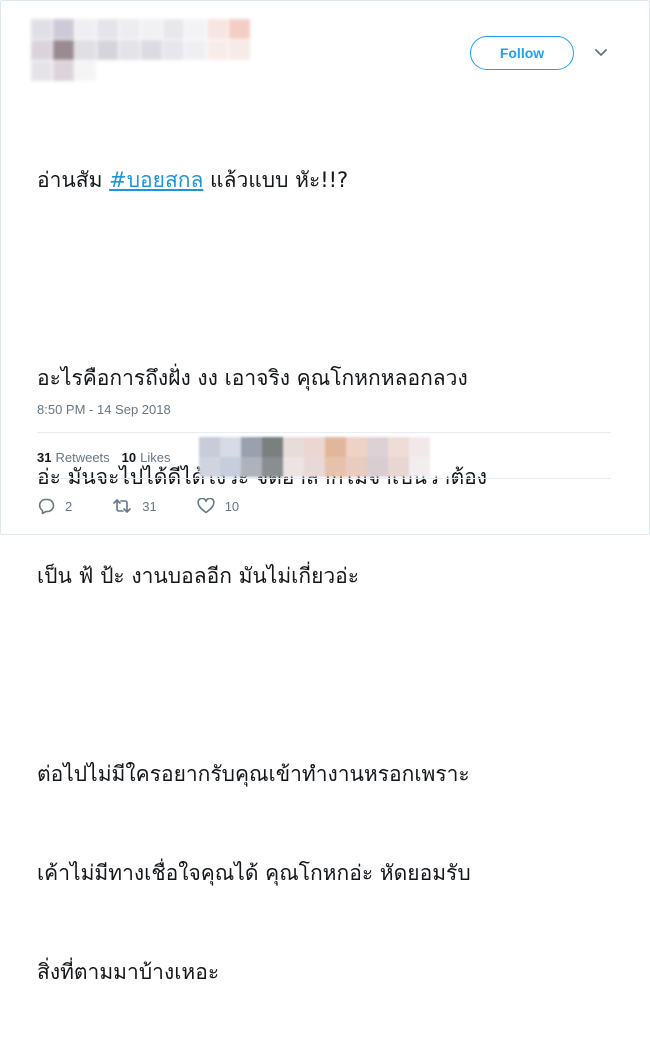 This screenshot has height=1055, width=650. I want to click on retweets-stat: 31 Retweets, so click(73, 457).